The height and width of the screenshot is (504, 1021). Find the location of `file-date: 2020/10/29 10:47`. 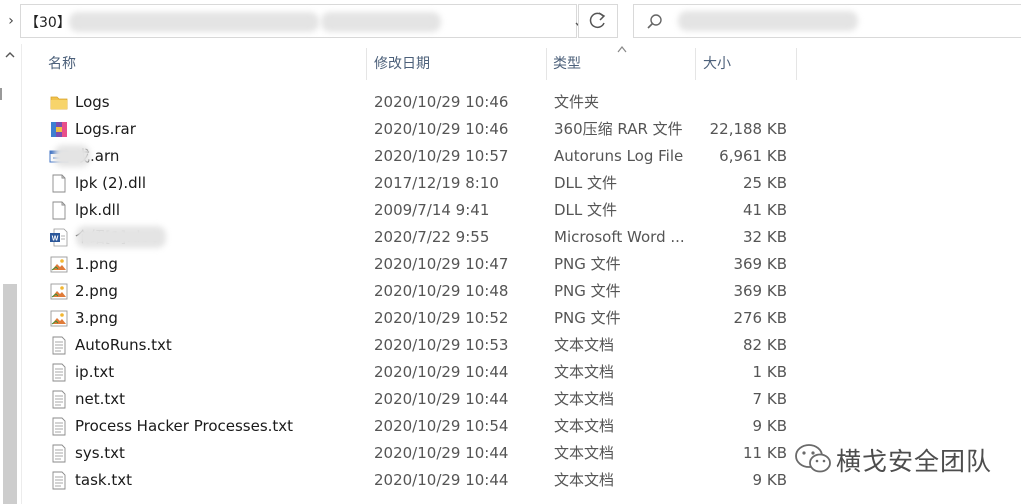

file-date: 2020/10/29 10:47 is located at coordinates (441, 264).